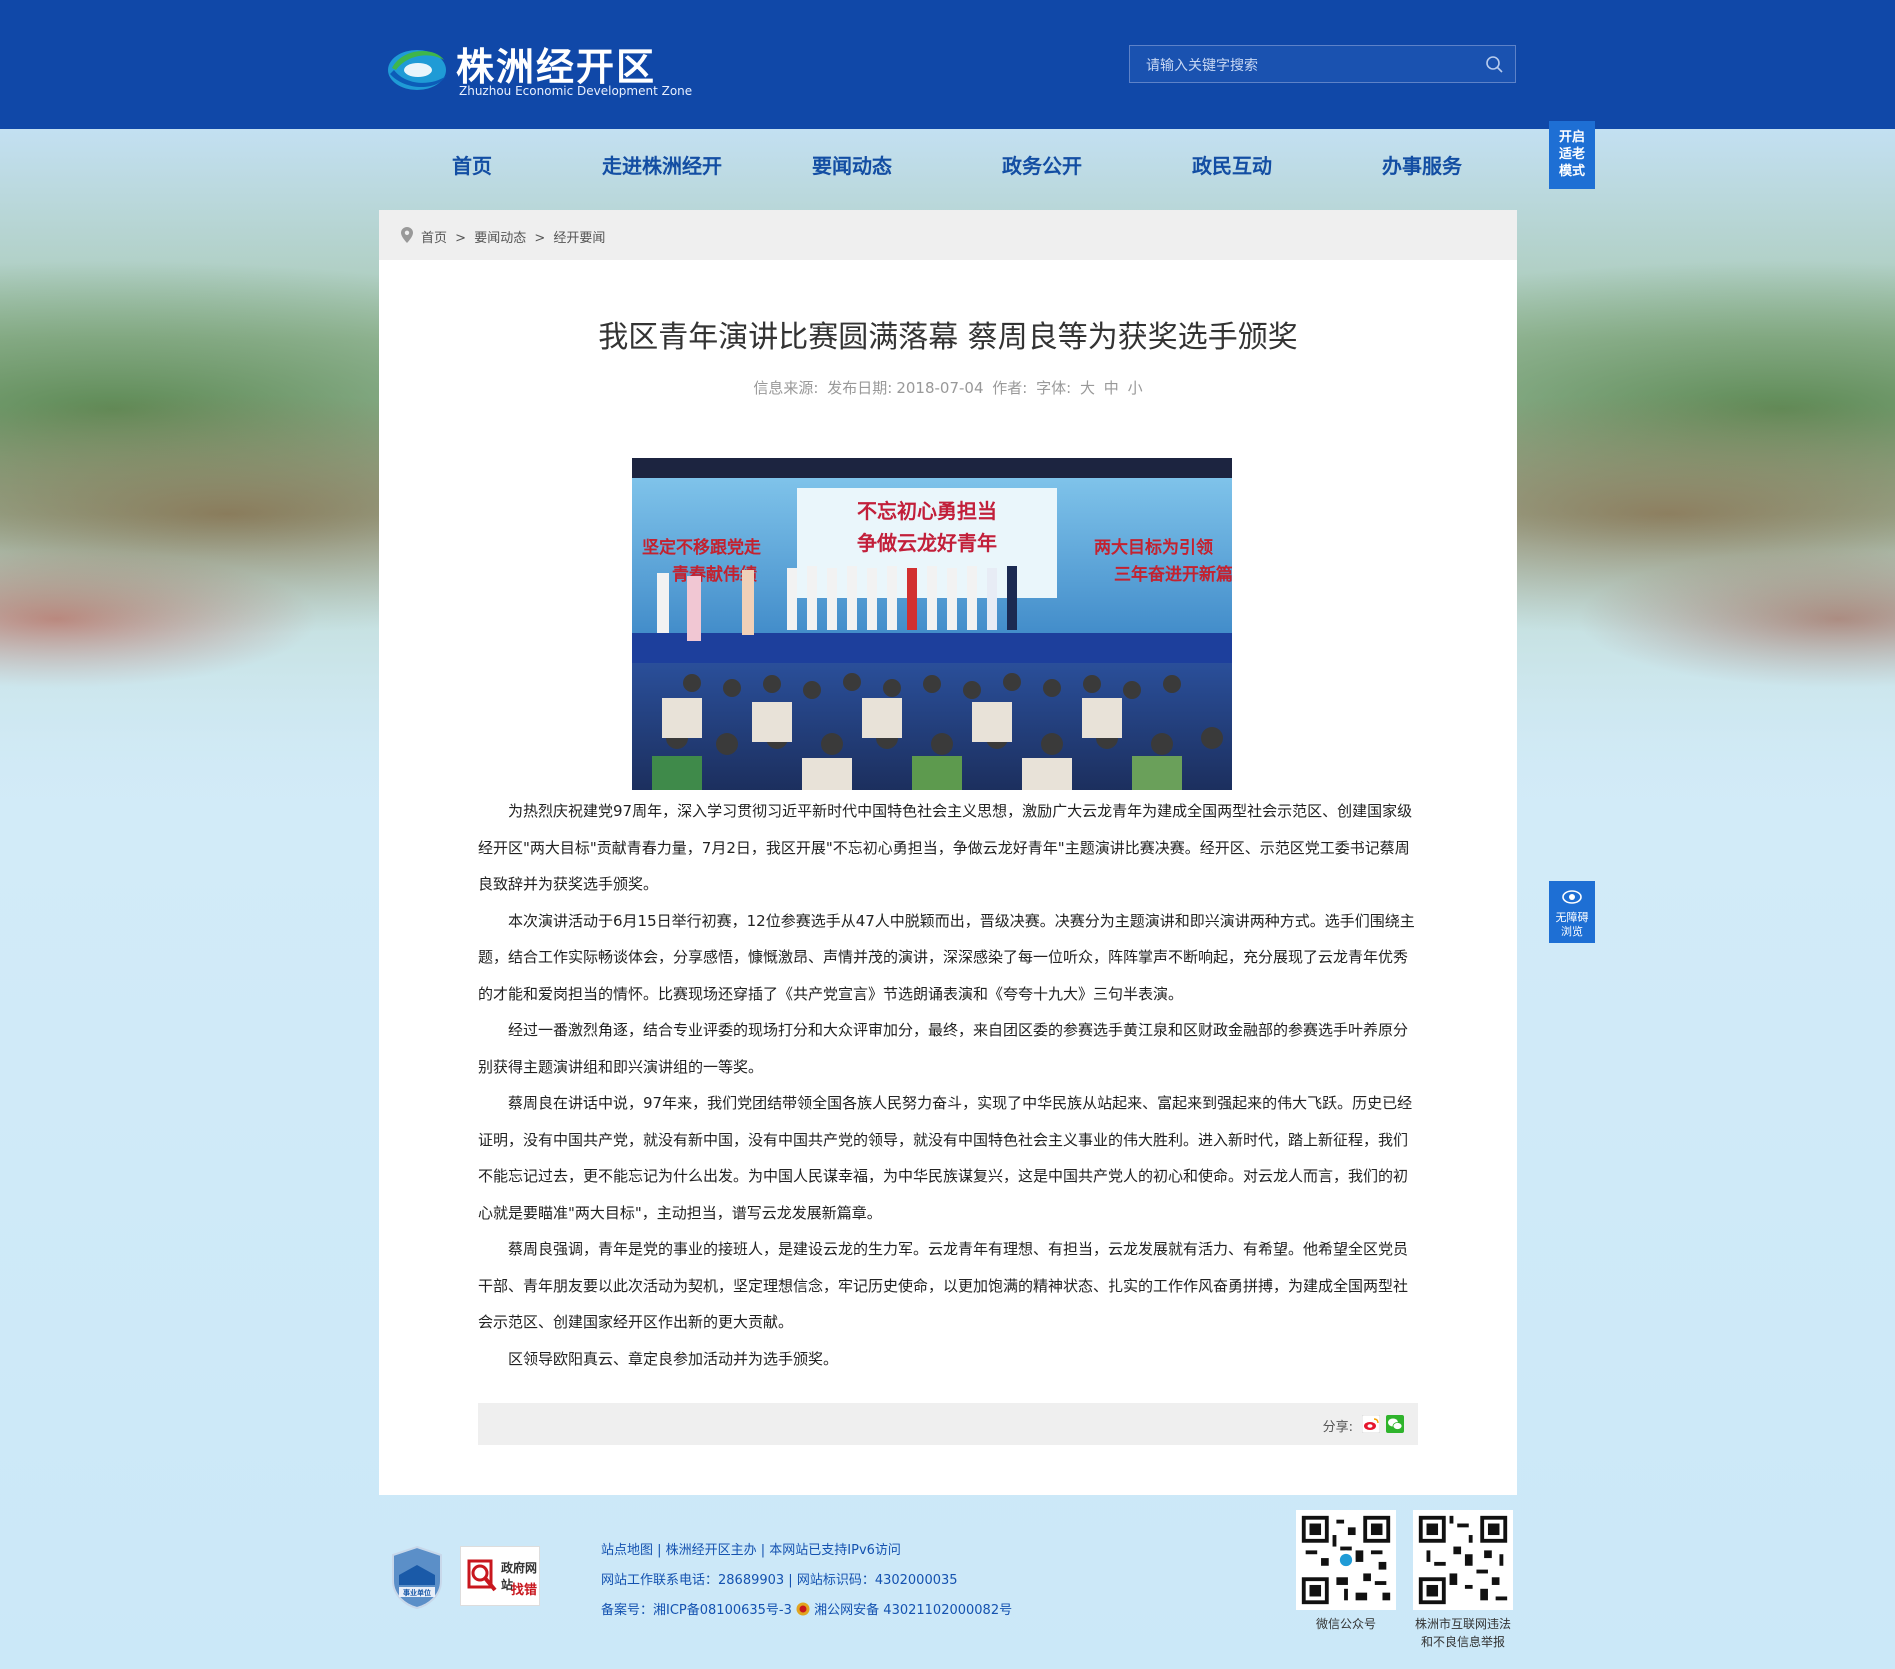  I want to click on elder-mode-line3: 模式, so click(1571, 171).